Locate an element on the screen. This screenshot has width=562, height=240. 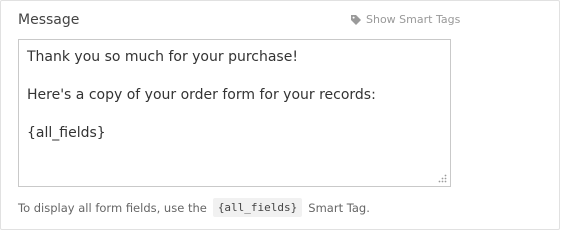
help-suffix: Smart Tag. is located at coordinates (339, 207).